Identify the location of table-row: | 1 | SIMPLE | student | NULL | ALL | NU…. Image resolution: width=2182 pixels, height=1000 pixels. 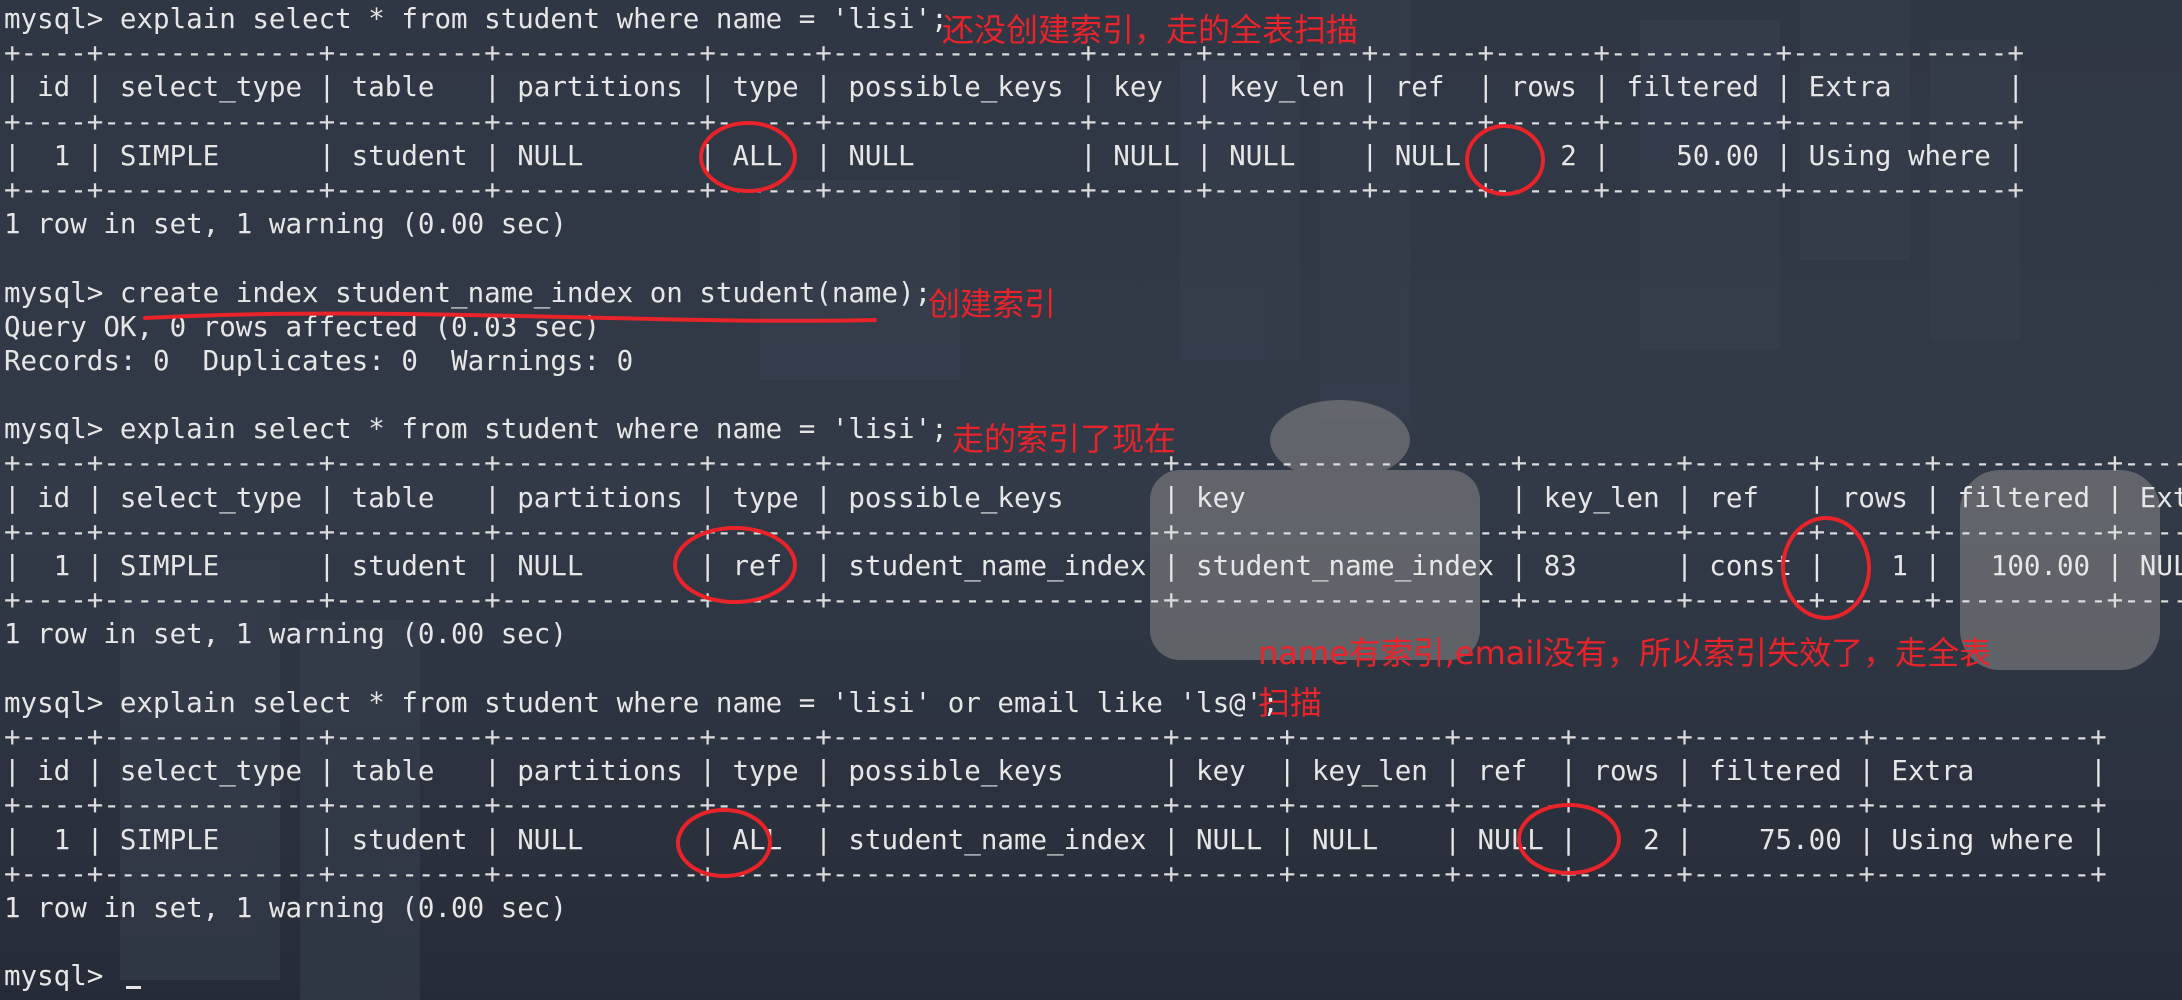
(1014, 155).